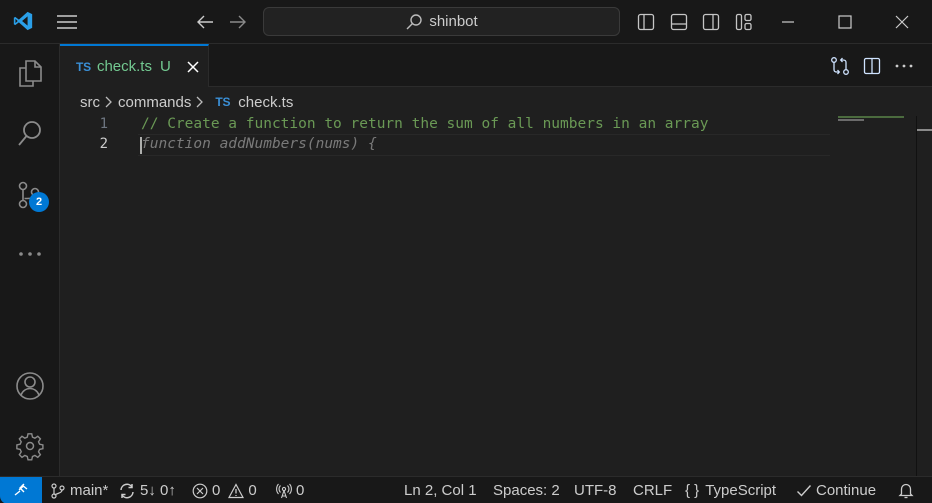  What do you see at coordinates (453, 21) in the screenshot?
I see `search-text: shinbot` at bounding box center [453, 21].